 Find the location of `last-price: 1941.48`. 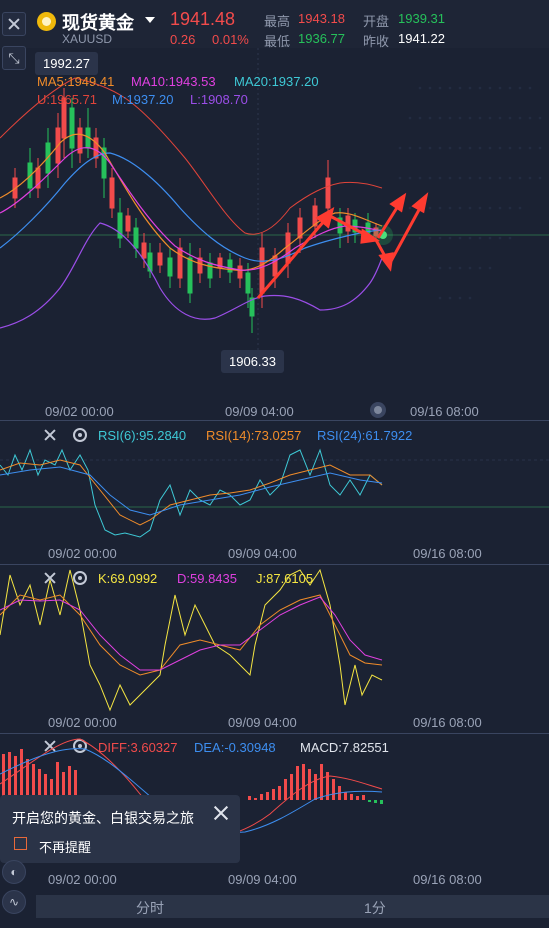

last-price: 1941.48 is located at coordinates (203, 19).